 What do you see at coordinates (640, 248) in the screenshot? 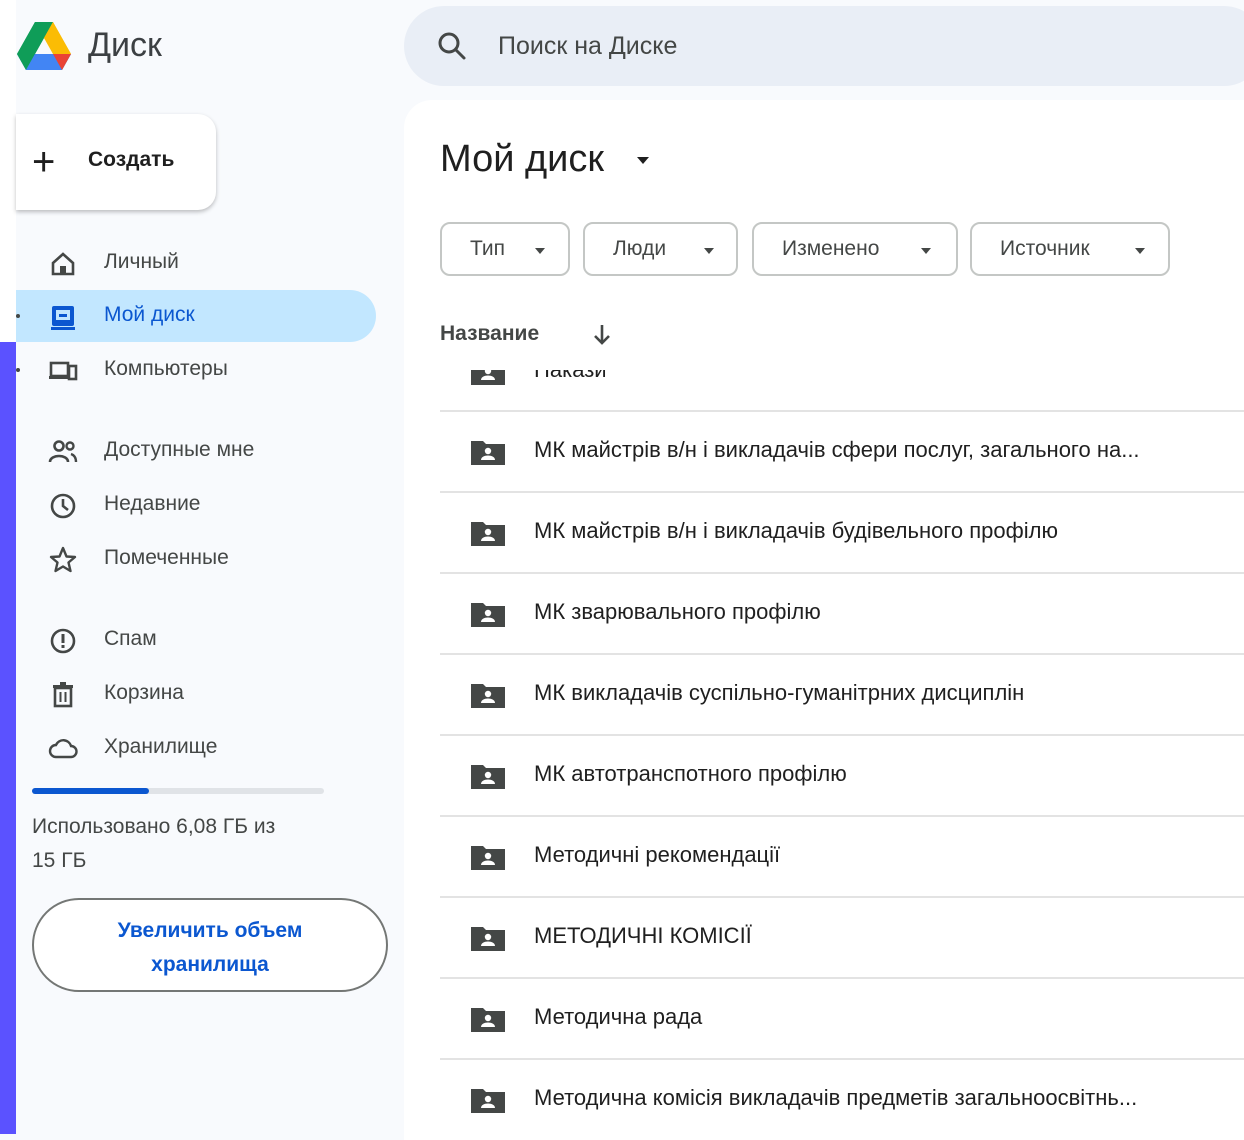
I see `filter-label: Люди` at bounding box center [640, 248].